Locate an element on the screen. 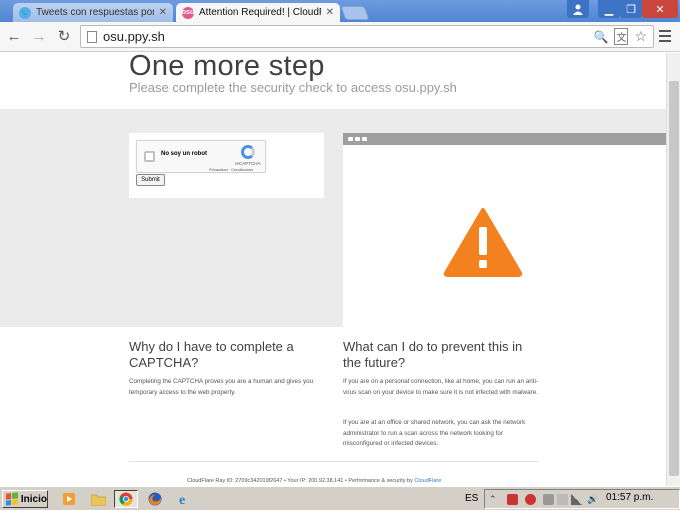  windows-logo-icon is located at coordinates (12, 499).